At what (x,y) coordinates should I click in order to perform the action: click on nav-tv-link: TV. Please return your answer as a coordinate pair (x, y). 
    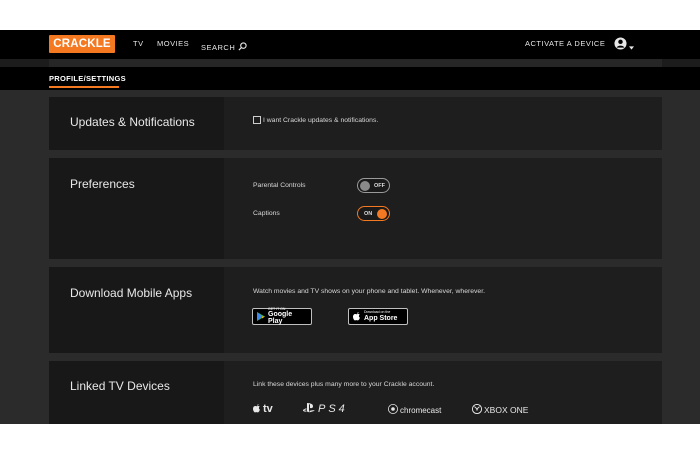
    Looking at the image, I should click on (138, 43).